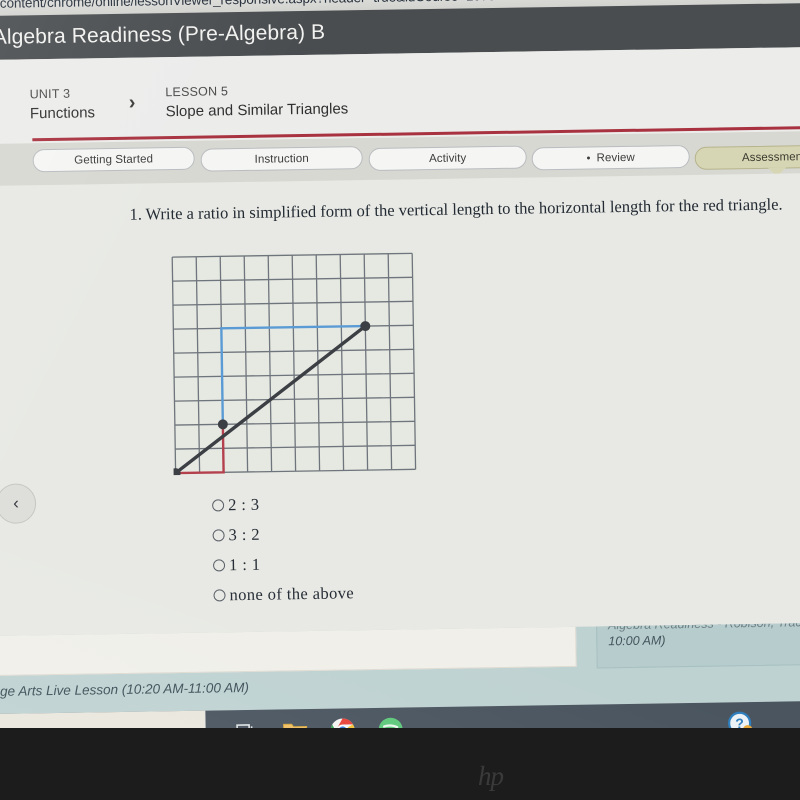 The height and width of the screenshot is (800, 800). I want to click on breadcrumb-unit-name: Functions, so click(62, 113).